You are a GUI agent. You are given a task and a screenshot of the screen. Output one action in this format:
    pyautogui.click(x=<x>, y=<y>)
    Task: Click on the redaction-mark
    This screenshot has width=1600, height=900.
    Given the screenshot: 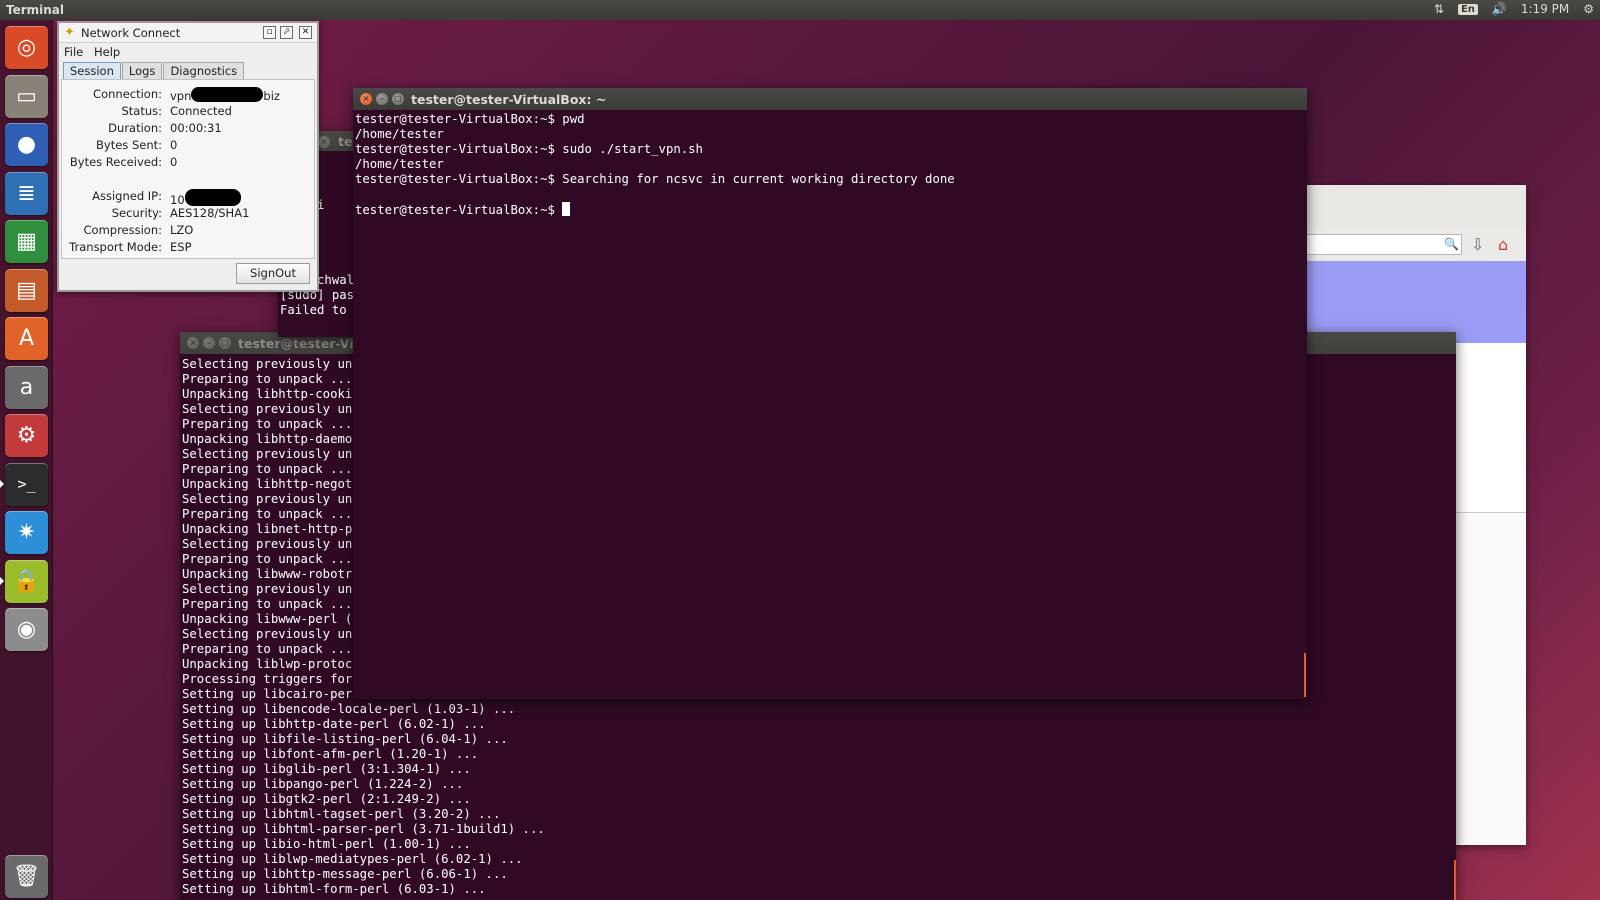 What is the action you would take?
    pyautogui.click(x=212, y=197)
    